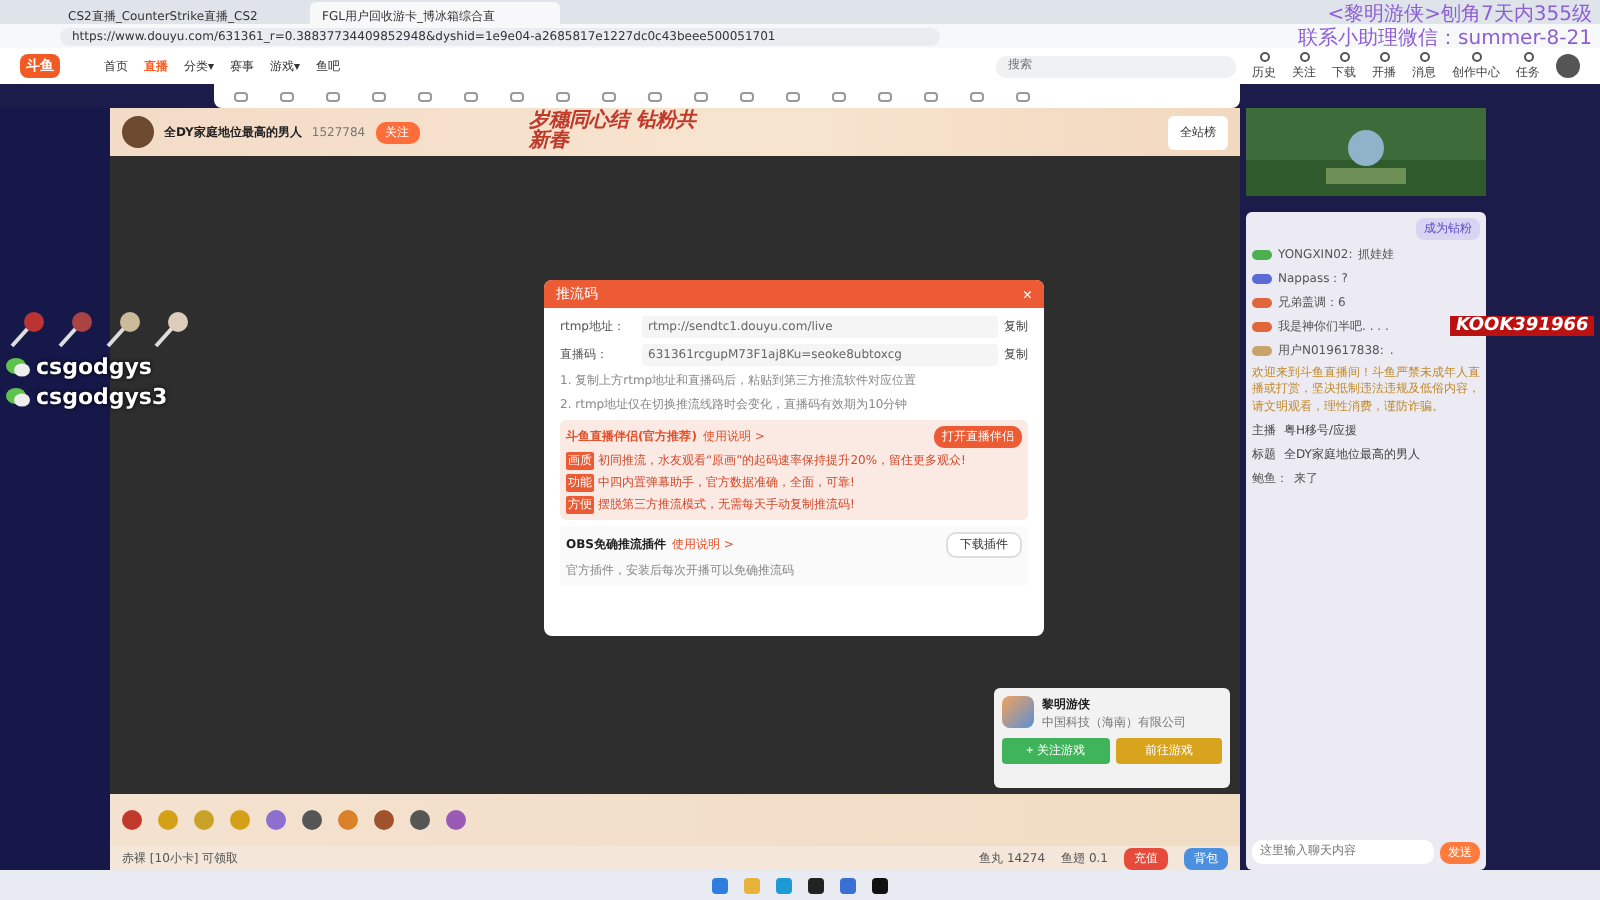  Describe the element at coordinates (614, 132) in the screenshot. I see `banner-slogan: 岁穗同心结 钻粉共新春` at that location.